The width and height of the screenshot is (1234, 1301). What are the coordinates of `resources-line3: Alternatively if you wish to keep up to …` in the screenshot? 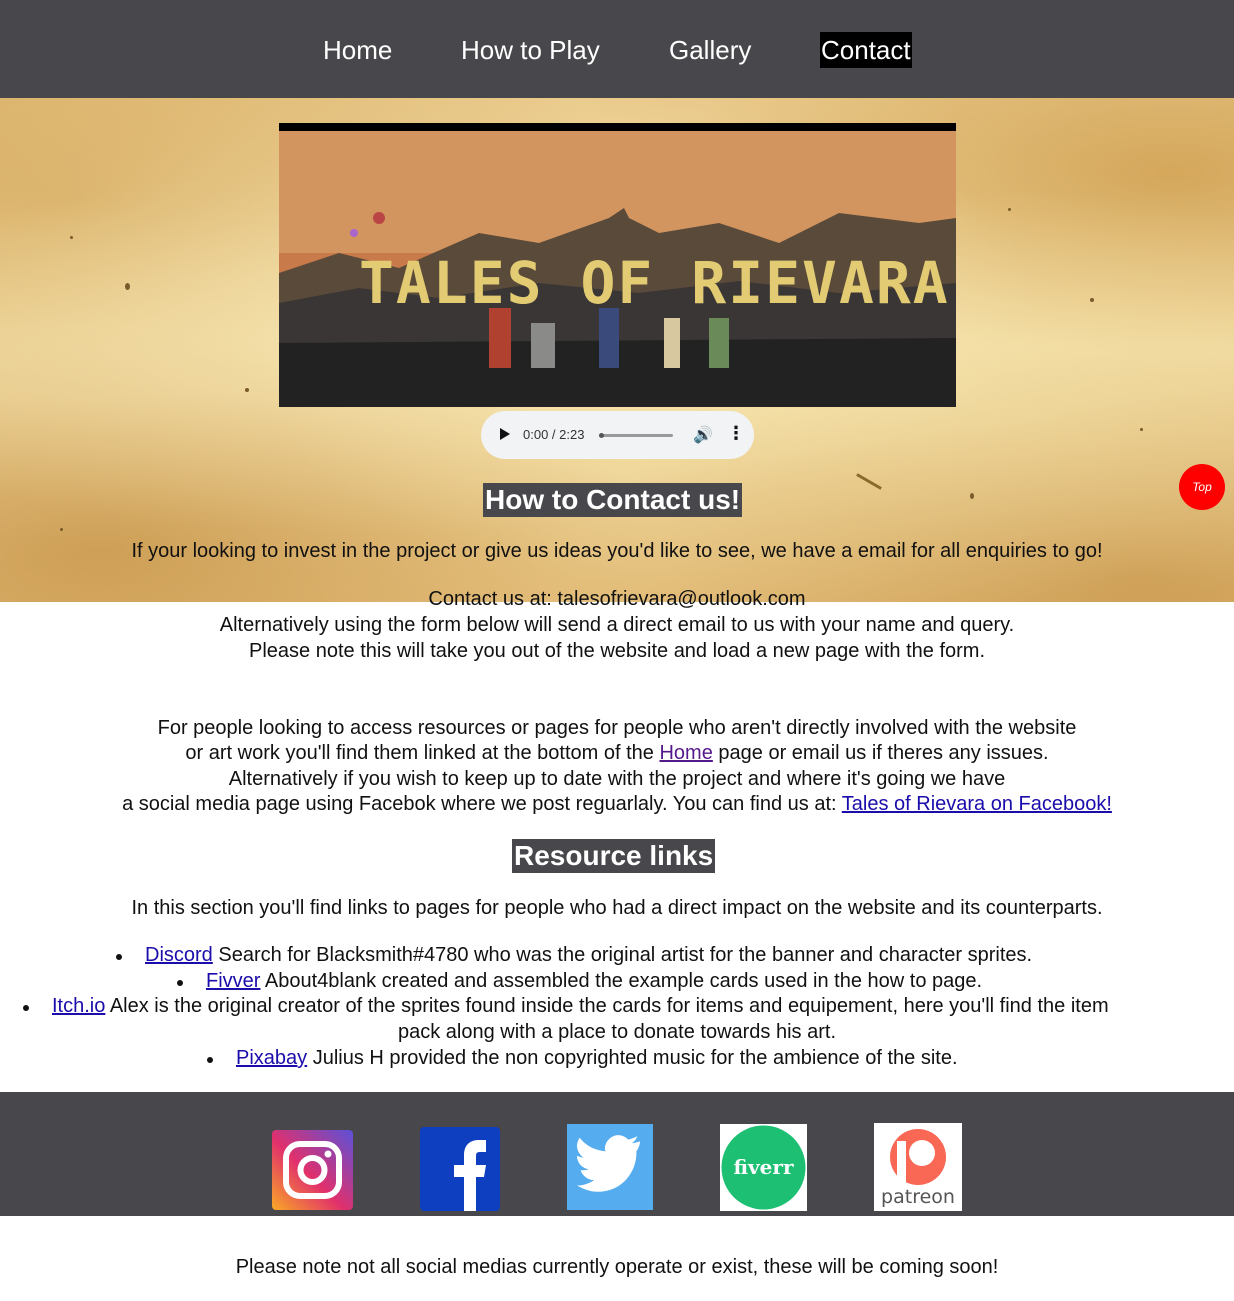 It's located at (617, 779).